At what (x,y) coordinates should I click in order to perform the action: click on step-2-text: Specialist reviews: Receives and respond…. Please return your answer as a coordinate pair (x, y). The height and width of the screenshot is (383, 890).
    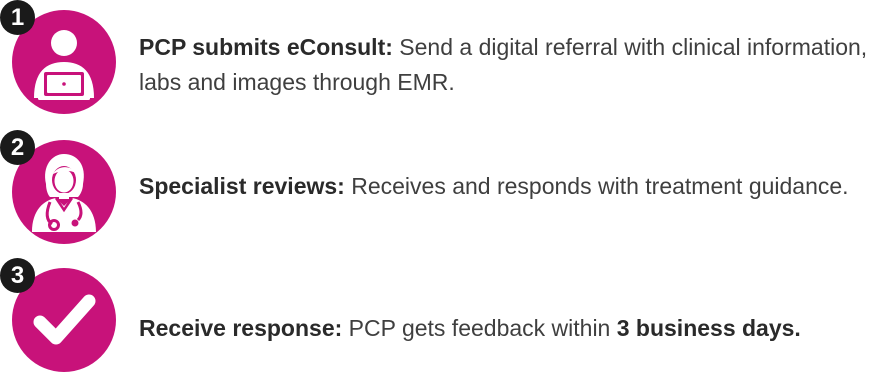
    Looking at the image, I should click on (509, 186).